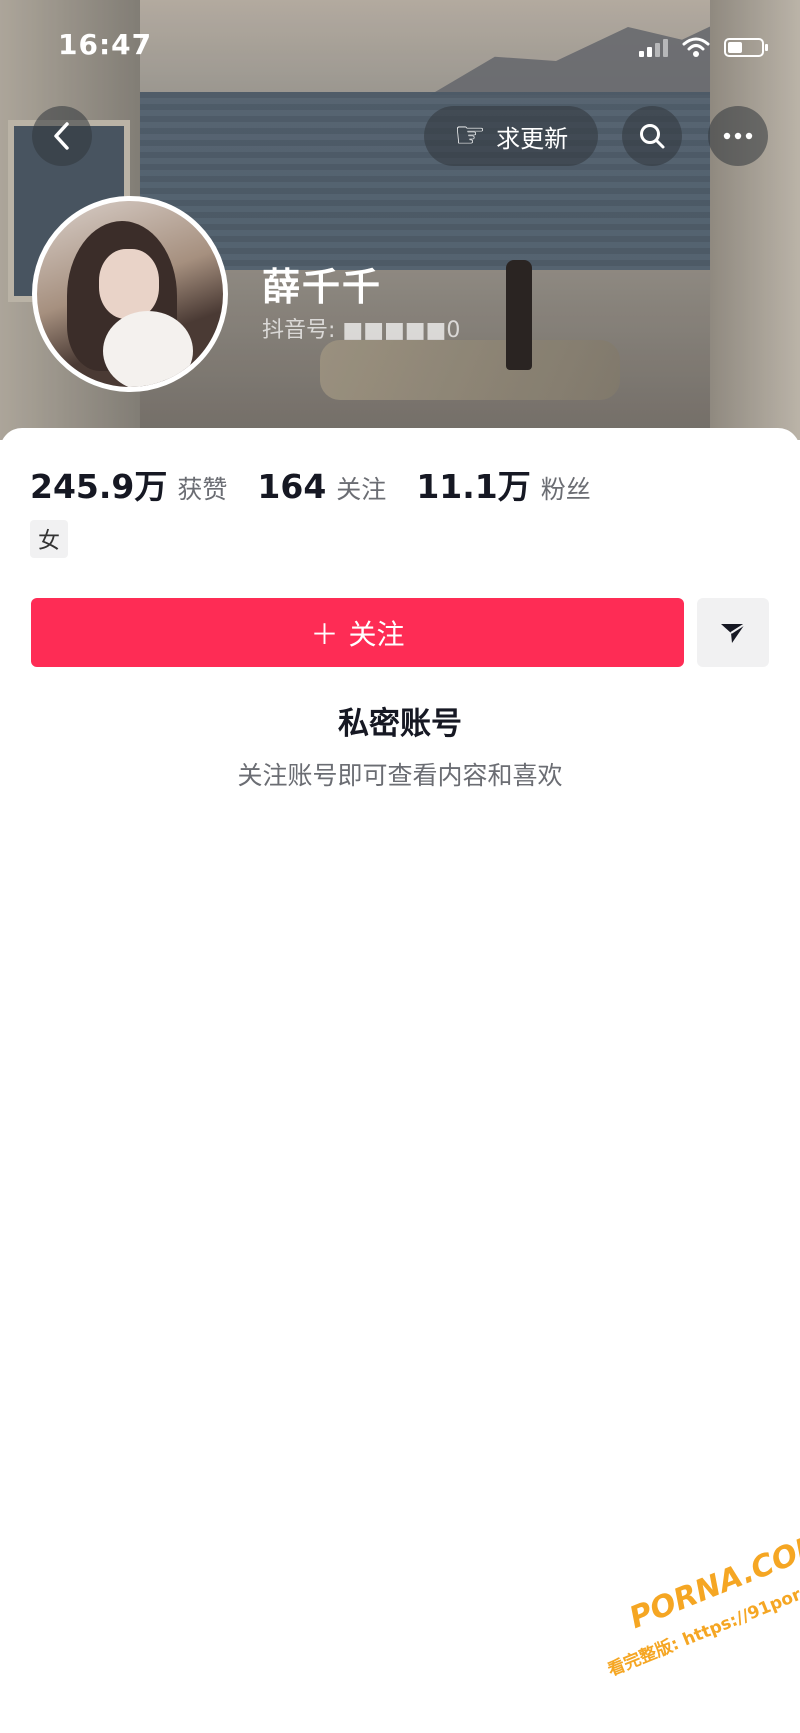  I want to click on share-button, so click(733, 632).